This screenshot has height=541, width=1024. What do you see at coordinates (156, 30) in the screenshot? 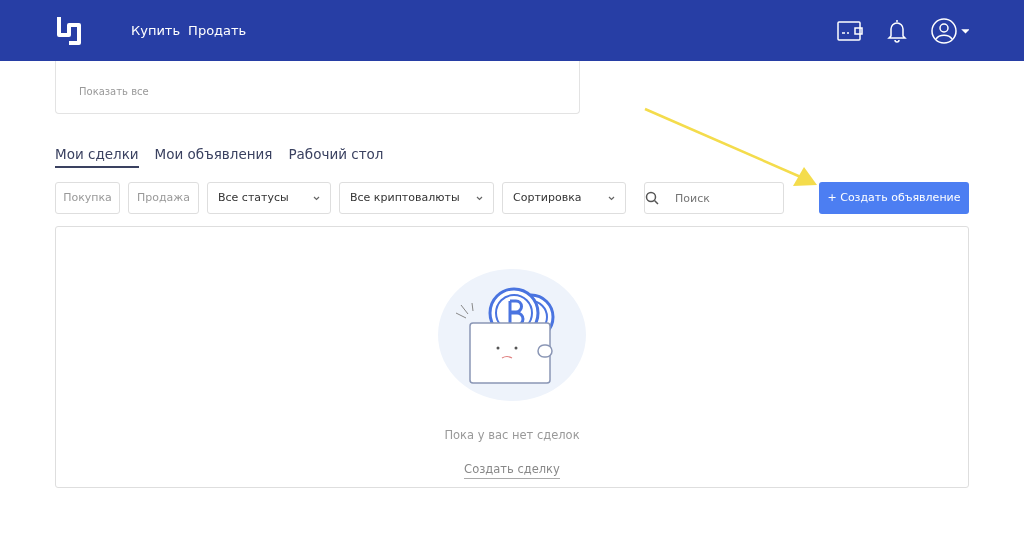
I see `nav-link-item: Купить` at bounding box center [156, 30].